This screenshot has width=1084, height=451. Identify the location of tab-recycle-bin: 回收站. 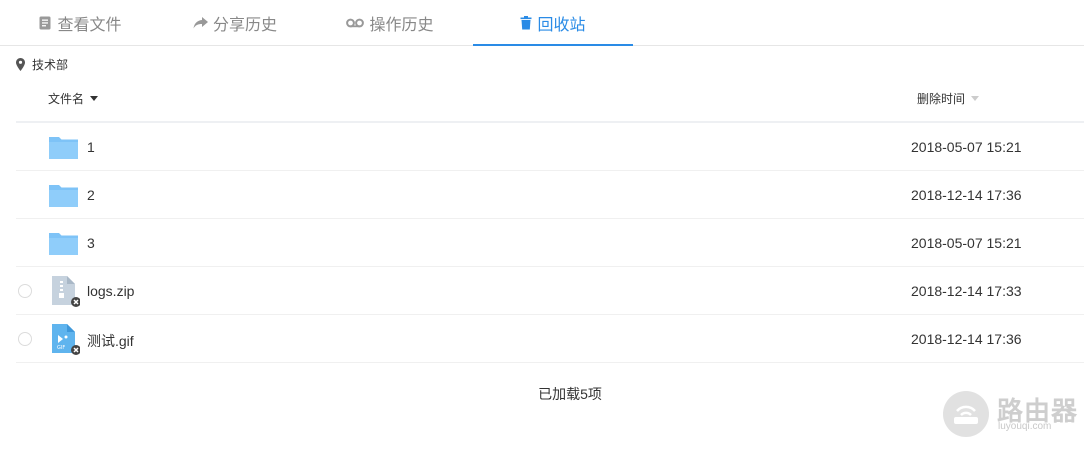
(553, 23).